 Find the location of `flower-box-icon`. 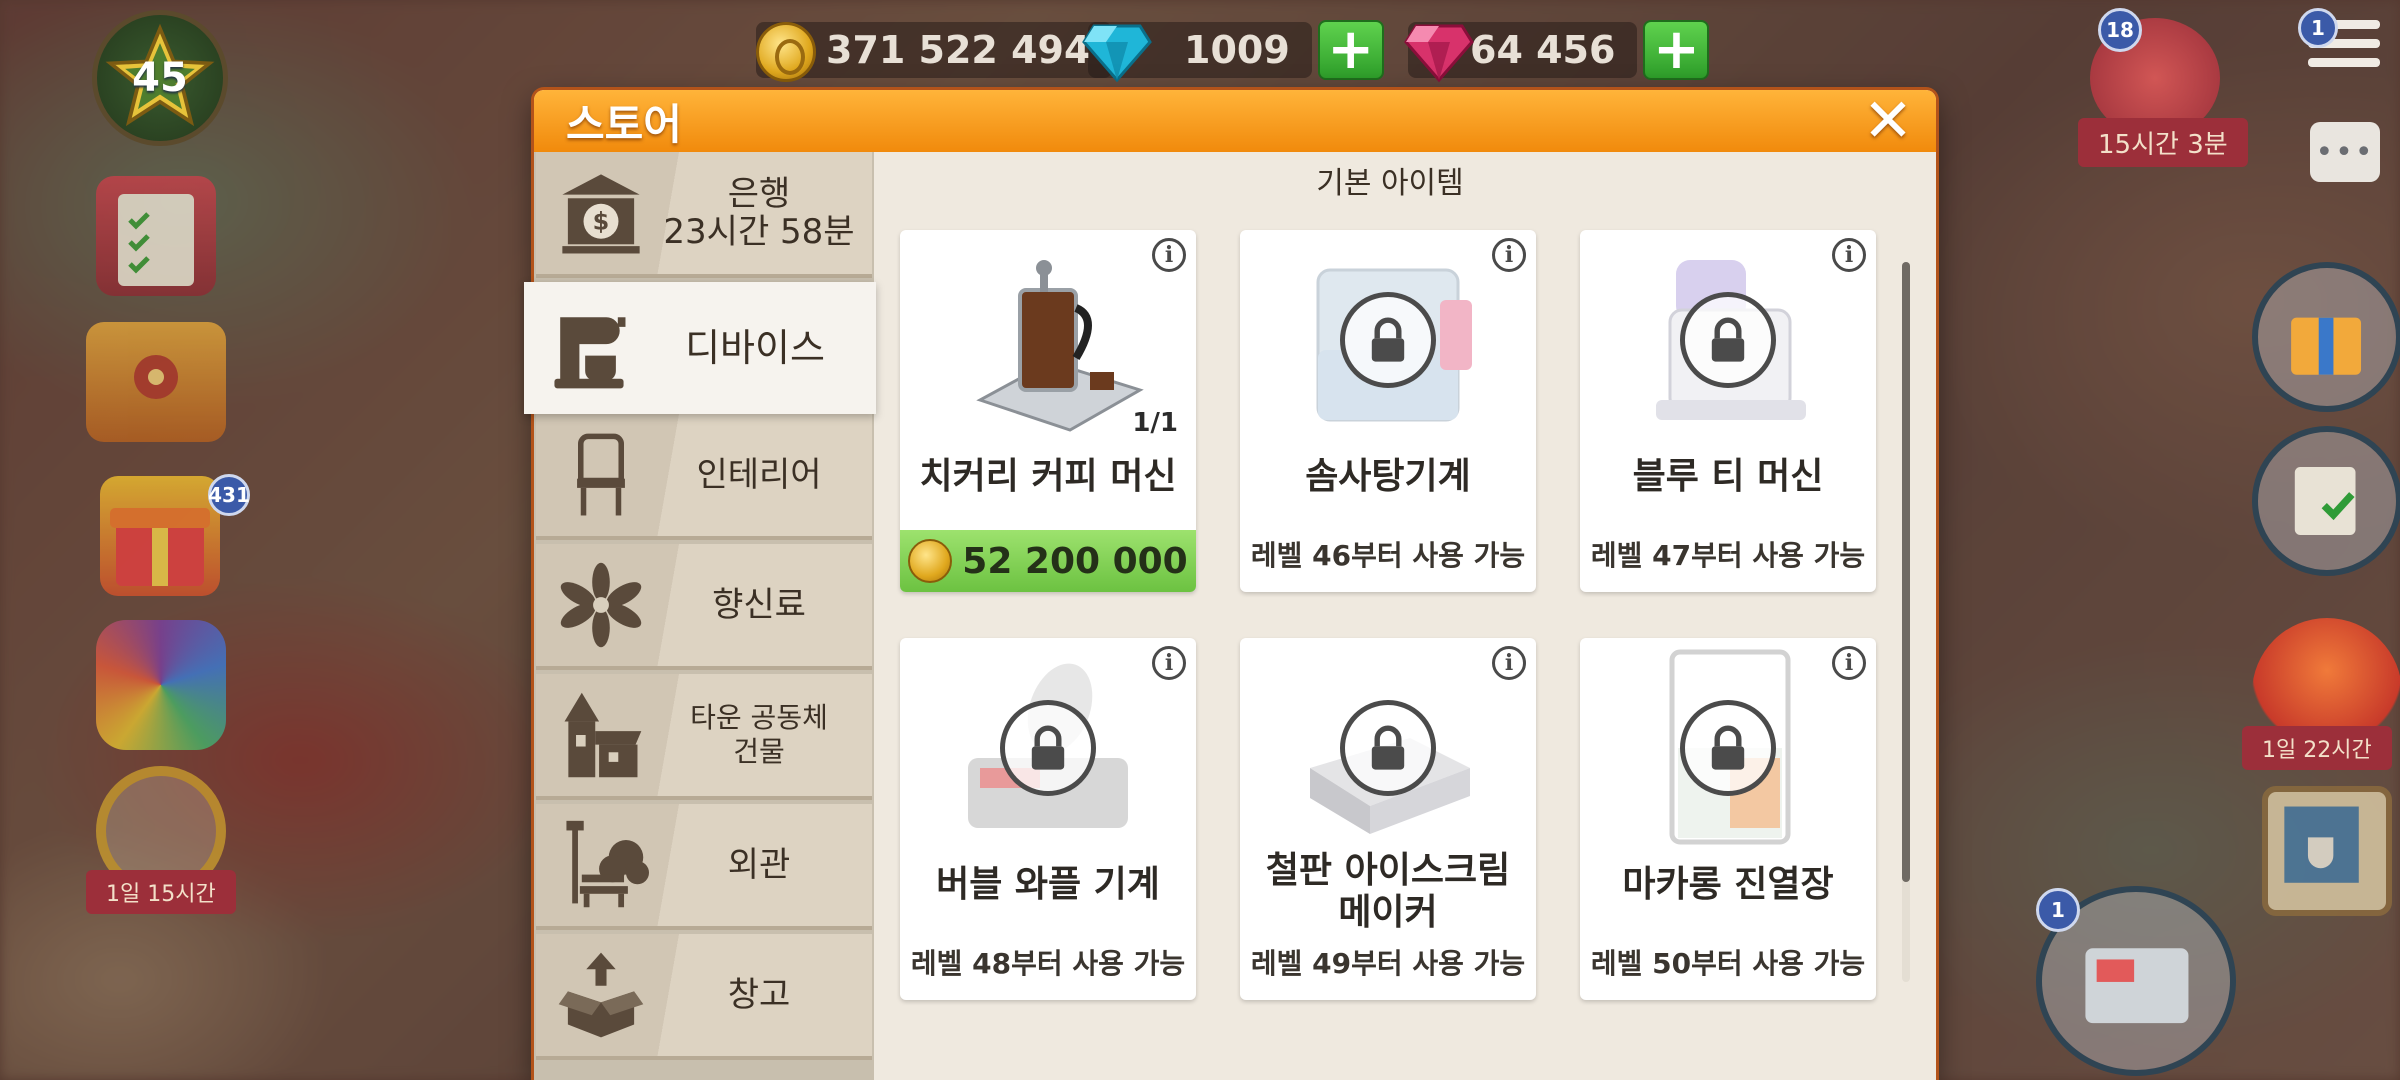

flower-box-icon is located at coordinates (156, 377).